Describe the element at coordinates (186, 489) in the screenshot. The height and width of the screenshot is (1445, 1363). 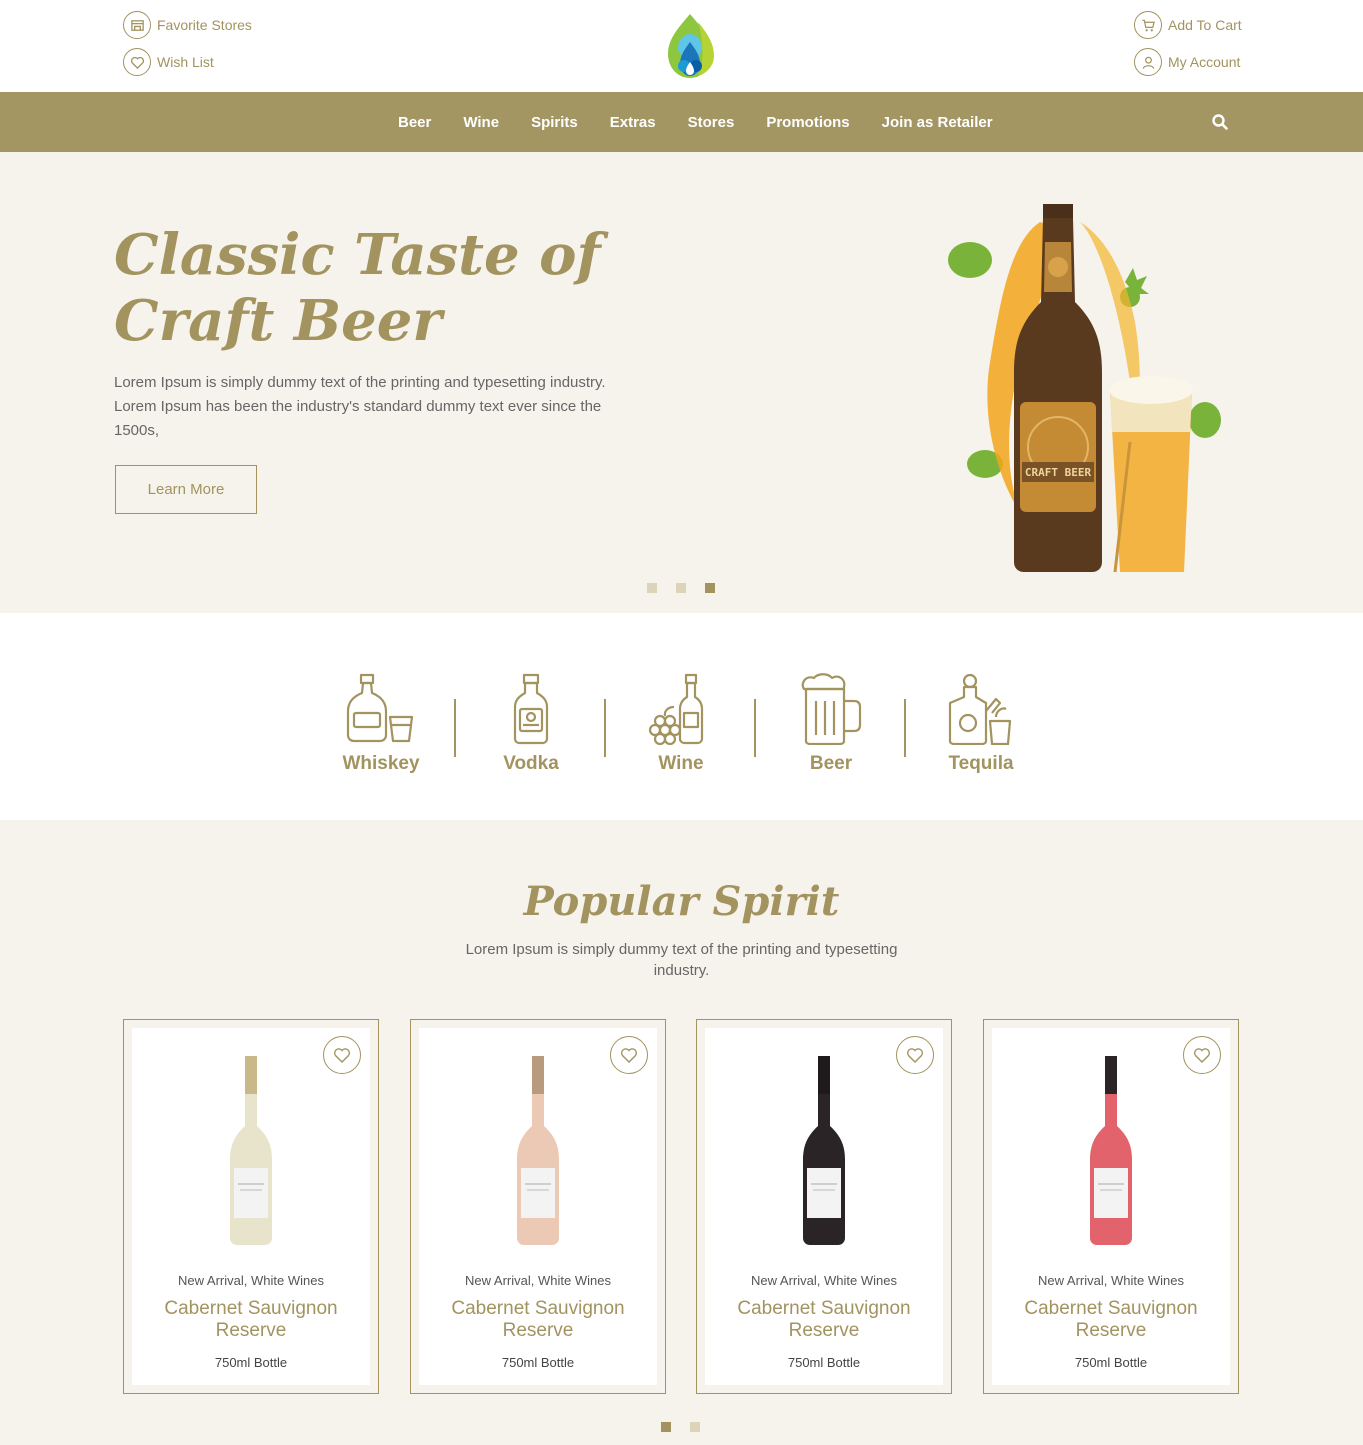
I see `learn-more-button: Learn More` at that location.